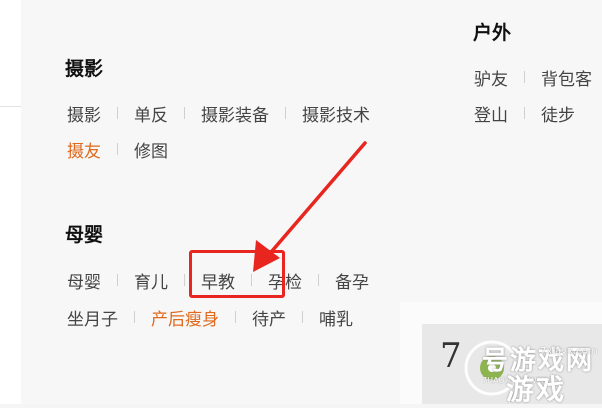 Image resolution: width=602 pixels, height=408 pixels. What do you see at coordinates (536, 389) in the screenshot?
I see `watermark-line2: 游戏` at bounding box center [536, 389].